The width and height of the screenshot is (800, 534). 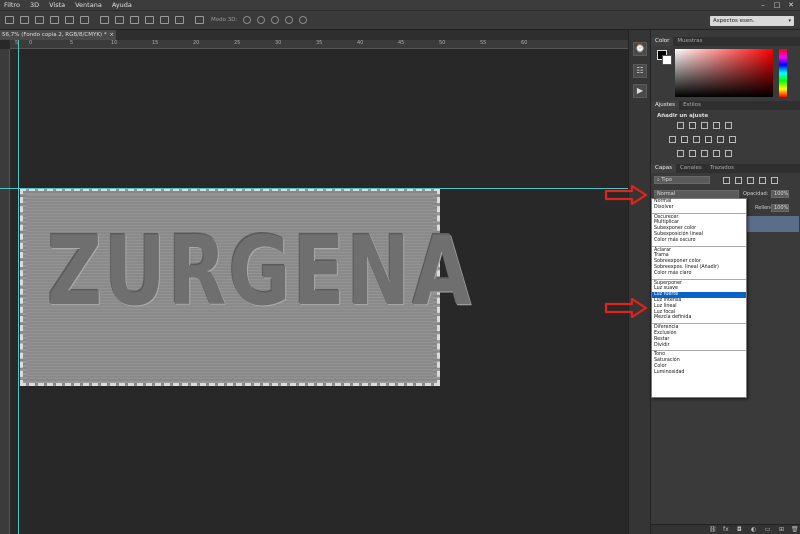 I want to click on adjustment-icon: ◐, so click(x=753, y=529).